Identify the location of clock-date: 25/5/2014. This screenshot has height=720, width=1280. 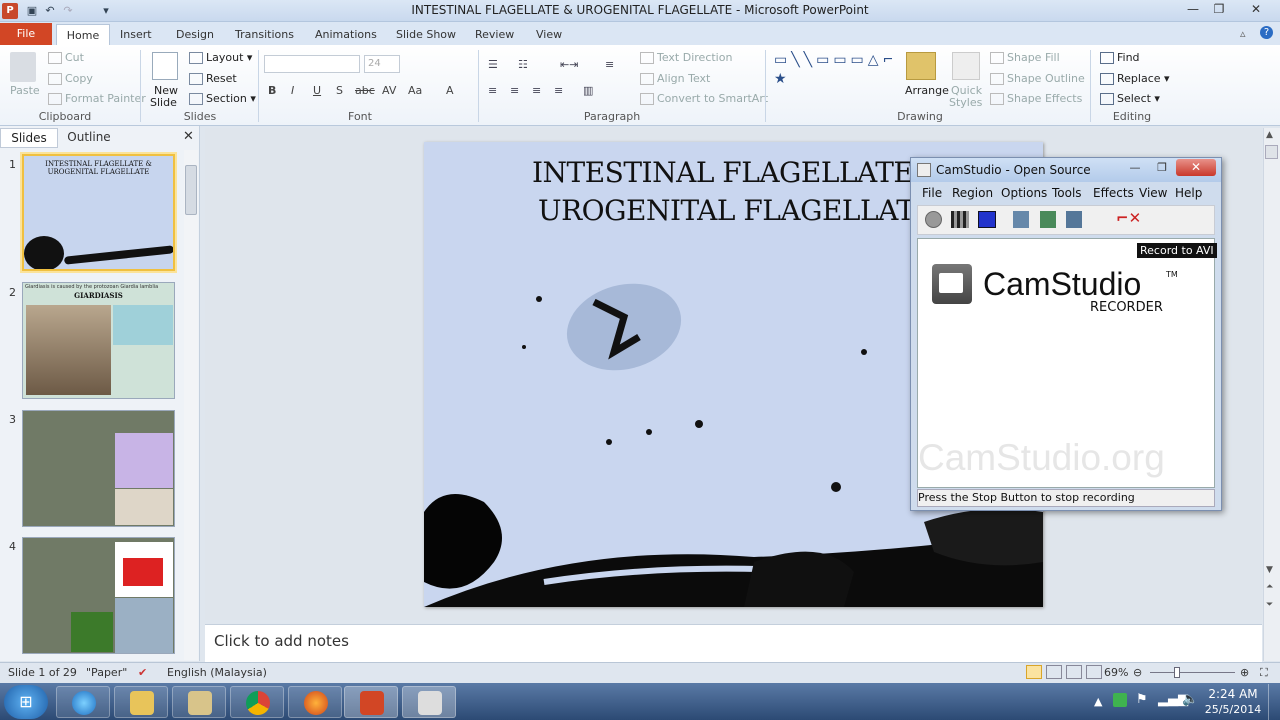
(1233, 709).